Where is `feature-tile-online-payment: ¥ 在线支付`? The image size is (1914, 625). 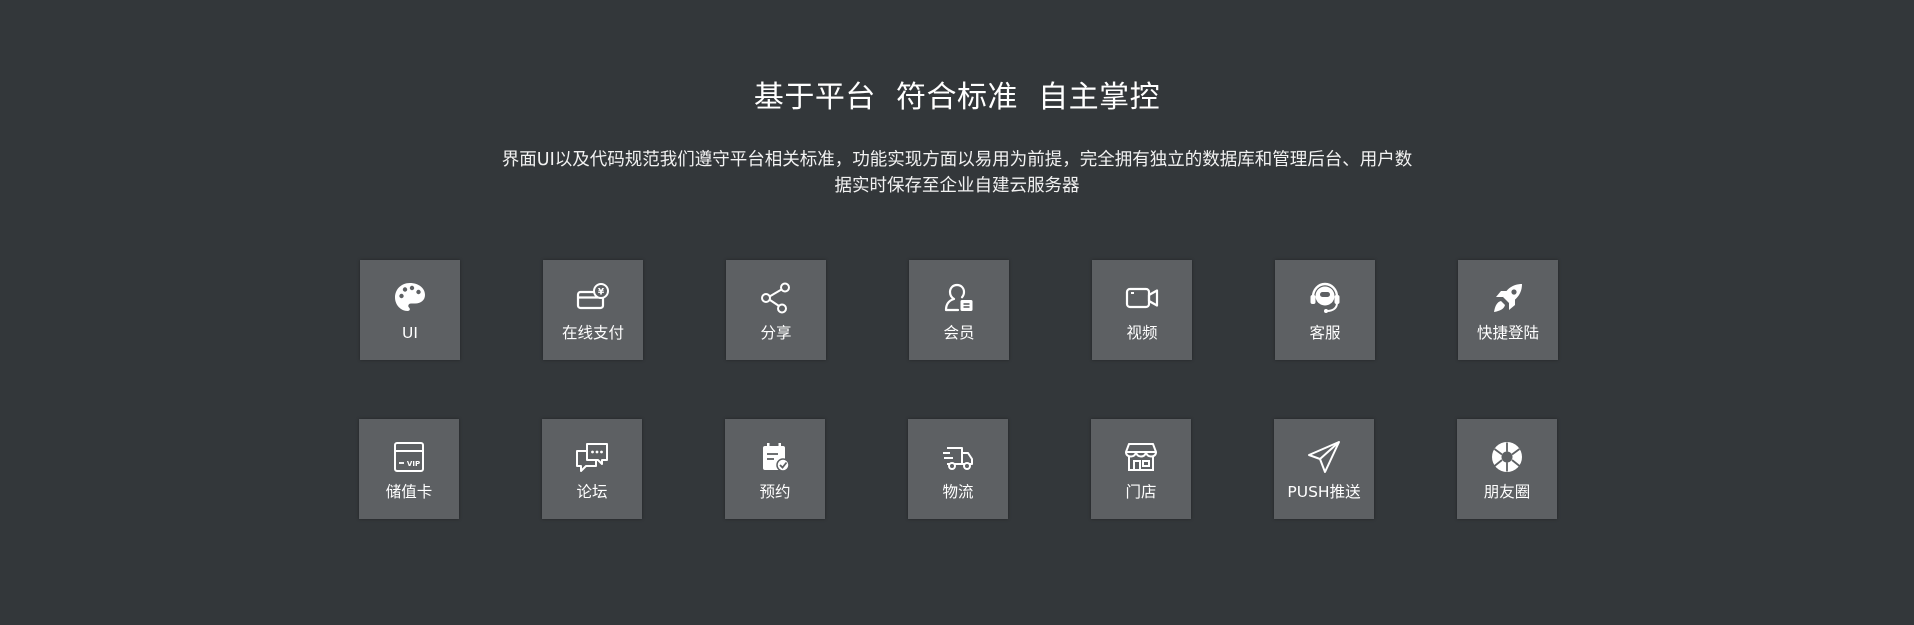 feature-tile-online-payment: ¥ 在线支付 is located at coordinates (593, 310).